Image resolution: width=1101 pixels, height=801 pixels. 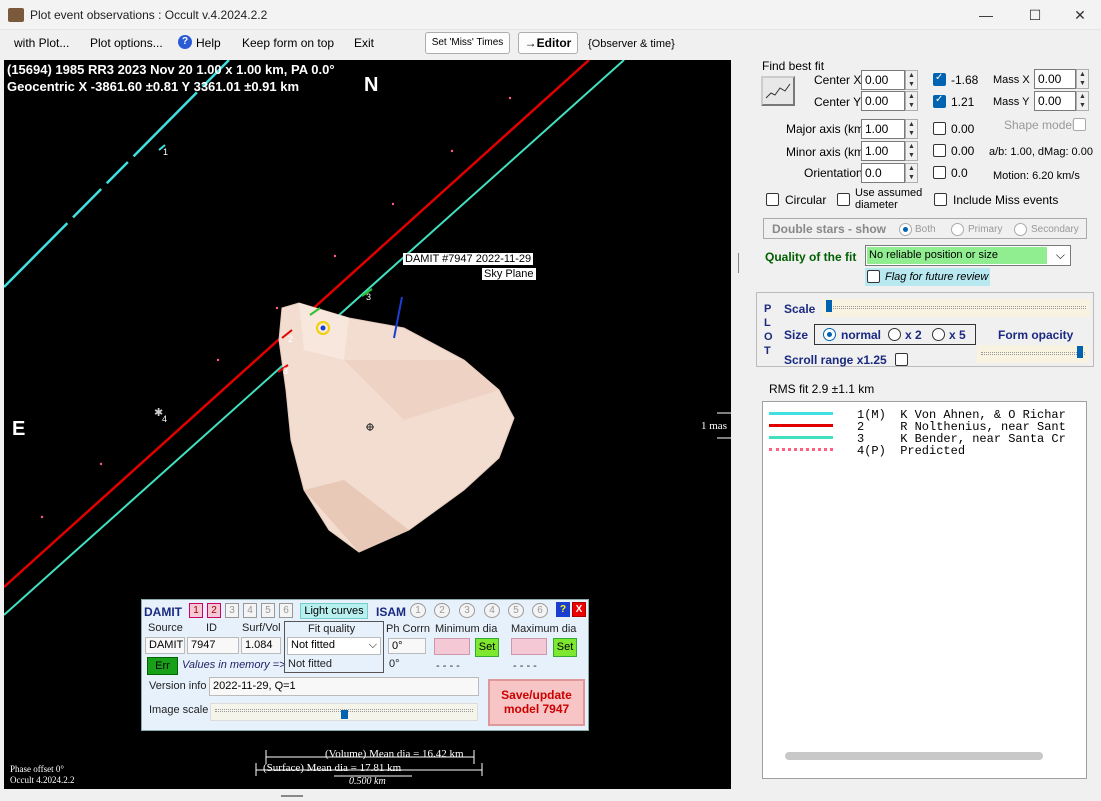 I want to click on isam-button-1: 1, so click(x=418, y=610).